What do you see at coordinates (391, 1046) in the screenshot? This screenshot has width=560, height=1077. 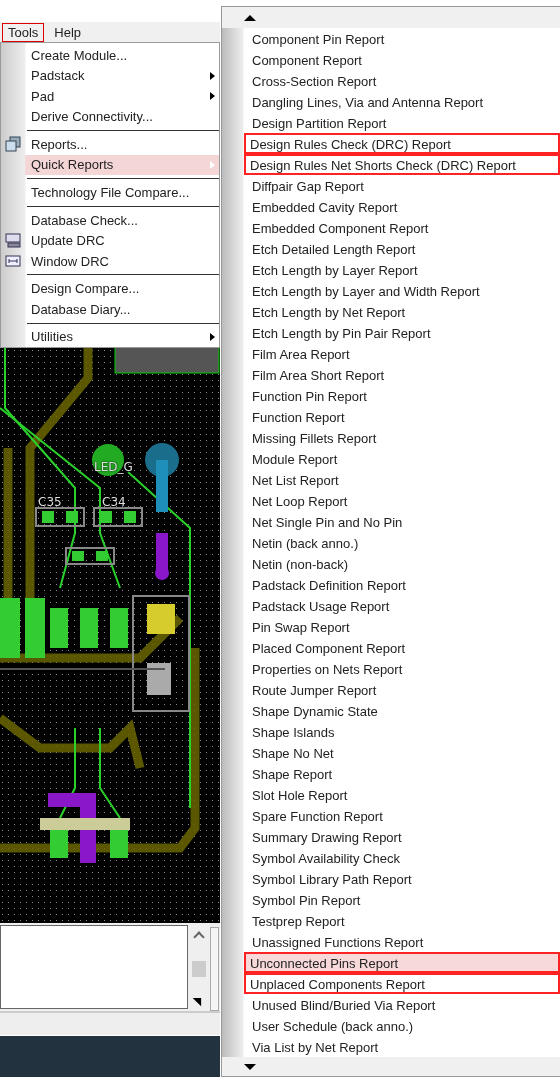 I see `menu-item: Via List by Net Report` at bounding box center [391, 1046].